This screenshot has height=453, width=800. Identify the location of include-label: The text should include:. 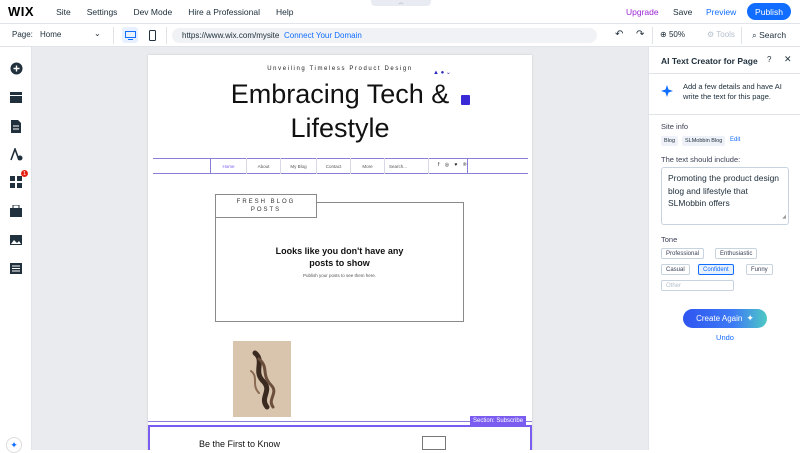
(701, 159).